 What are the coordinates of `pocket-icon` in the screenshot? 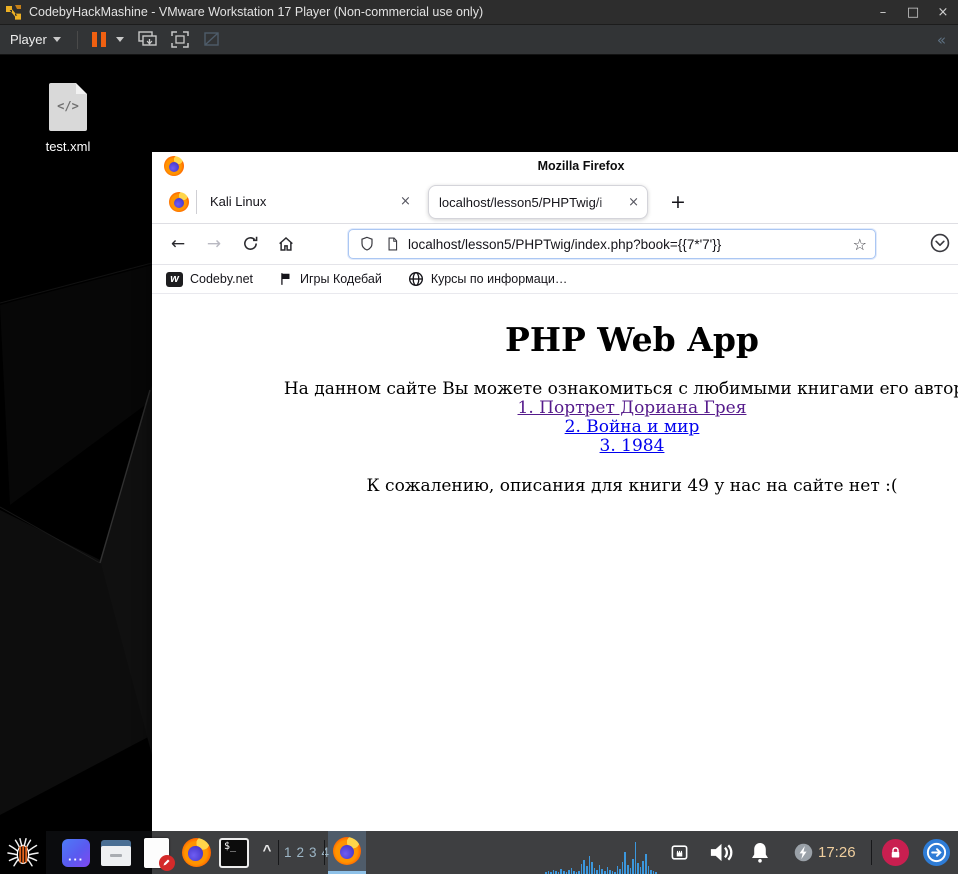 It's located at (940, 245).